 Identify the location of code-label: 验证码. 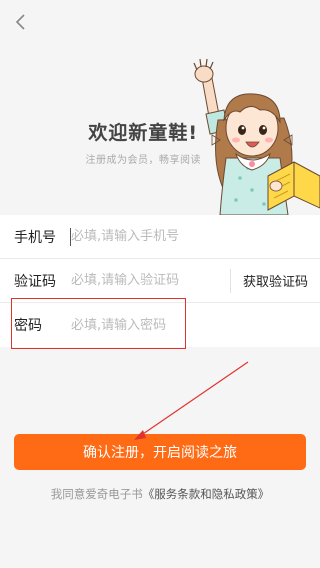
(35, 281).